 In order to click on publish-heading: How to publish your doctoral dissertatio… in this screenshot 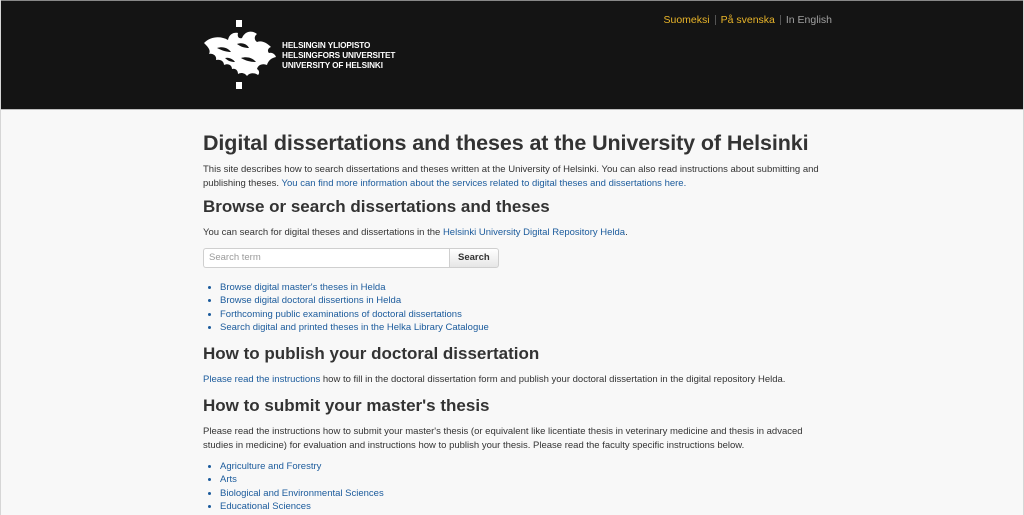, I will do `click(371, 353)`.